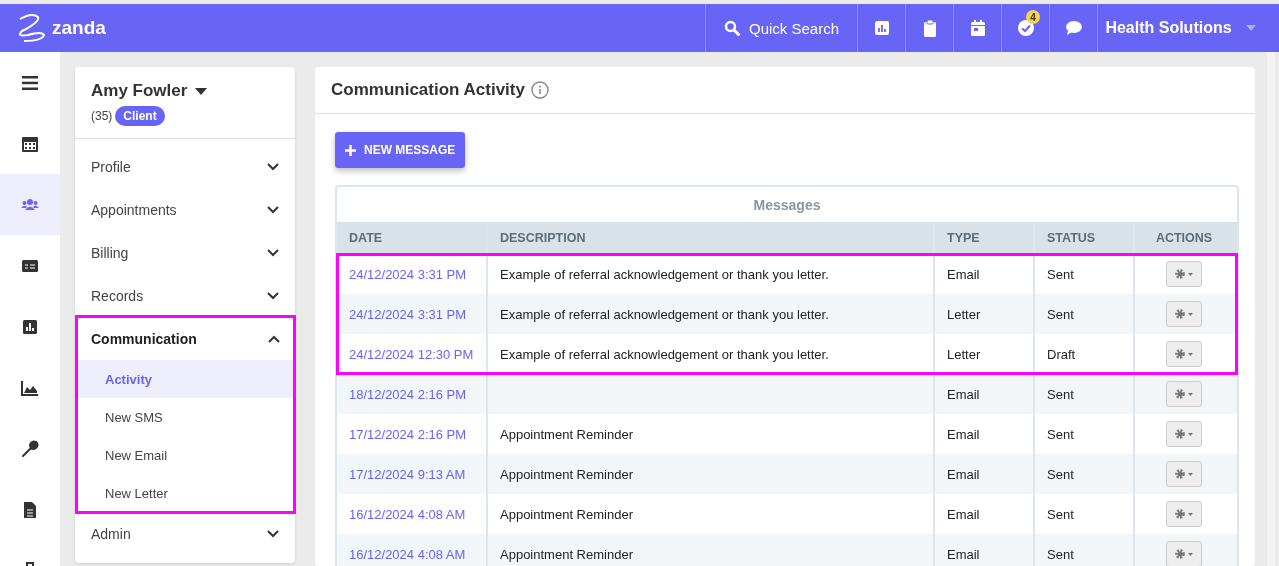  Describe the element at coordinates (711, 238) in the screenshot. I see `column-header: DESCRIPTION` at that location.